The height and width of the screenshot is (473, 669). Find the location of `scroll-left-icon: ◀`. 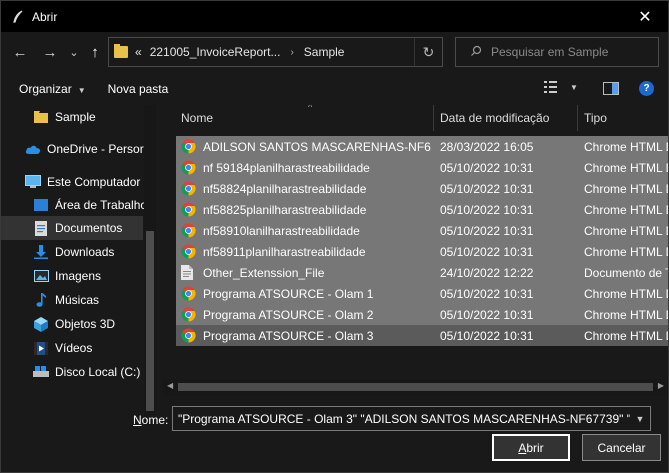

scroll-left-icon: ◀ is located at coordinates (170, 385).